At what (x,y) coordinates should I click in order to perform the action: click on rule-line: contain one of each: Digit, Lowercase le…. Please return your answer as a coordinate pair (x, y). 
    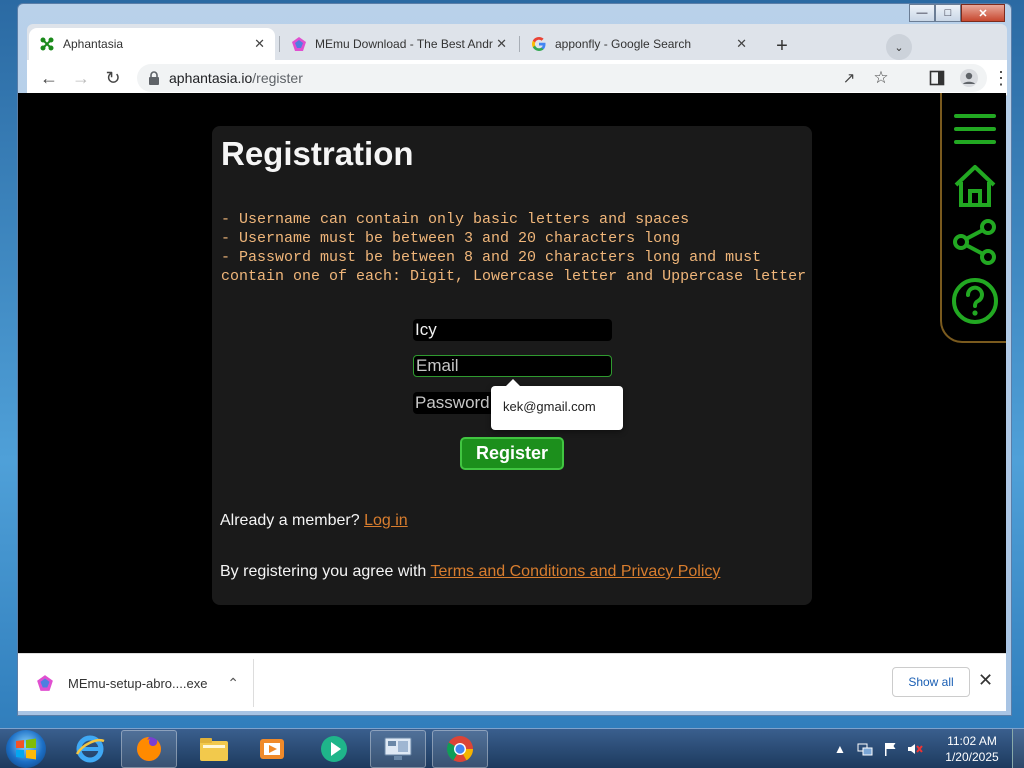
    Looking at the image, I should click on (514, 276).